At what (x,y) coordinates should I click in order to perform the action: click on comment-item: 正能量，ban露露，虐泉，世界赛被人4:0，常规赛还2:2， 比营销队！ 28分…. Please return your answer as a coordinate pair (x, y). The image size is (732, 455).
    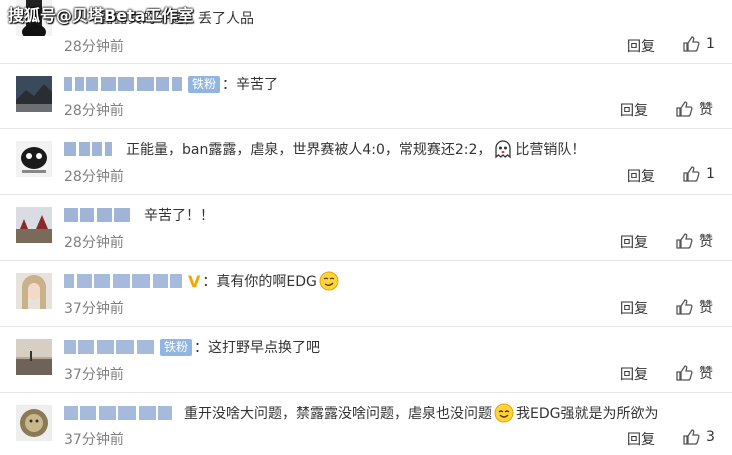
    Looking at the image, I should click on (366, 162).